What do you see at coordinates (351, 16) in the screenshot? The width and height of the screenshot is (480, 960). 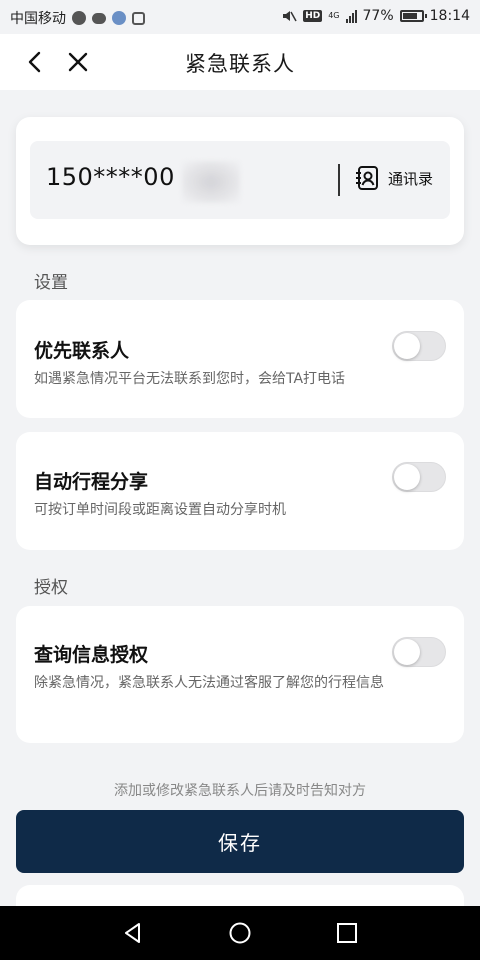 I see `signal-icon` at bounding box center [351, 16].